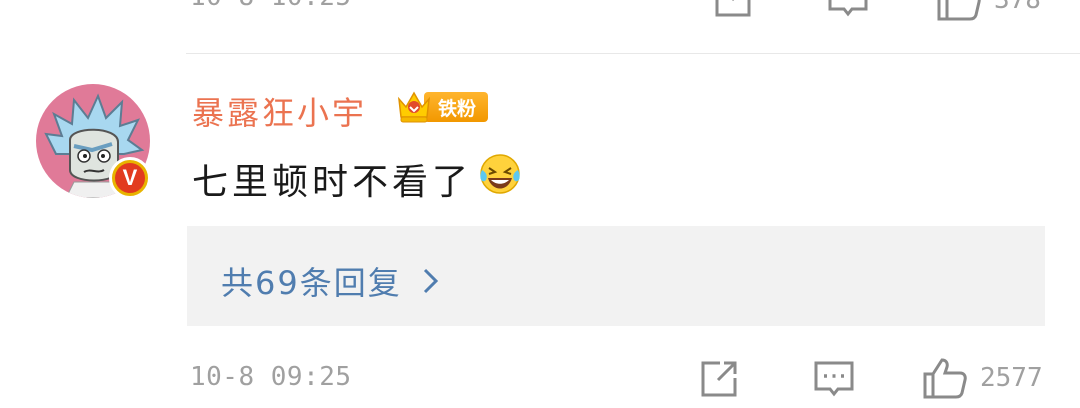 The width and height of the screenshot is (1080, 408). What do you see at coordinates (271, 6) in the screenshot?
I see `previous-timestamp: 10-8 10:25` at bounding box center [271, 6].